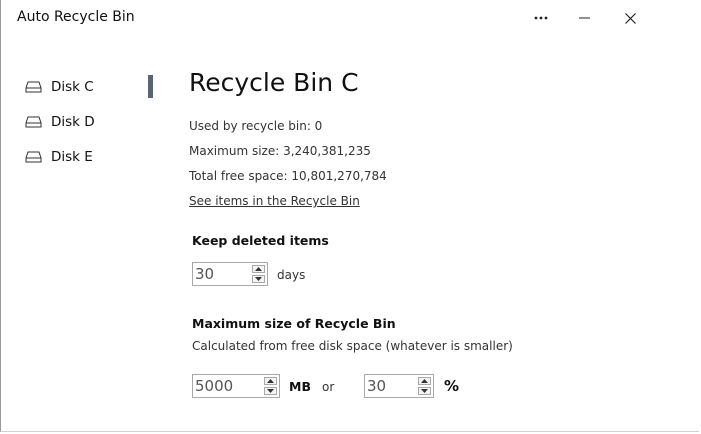  I want to click on max-percent-input, so click(390, 386).